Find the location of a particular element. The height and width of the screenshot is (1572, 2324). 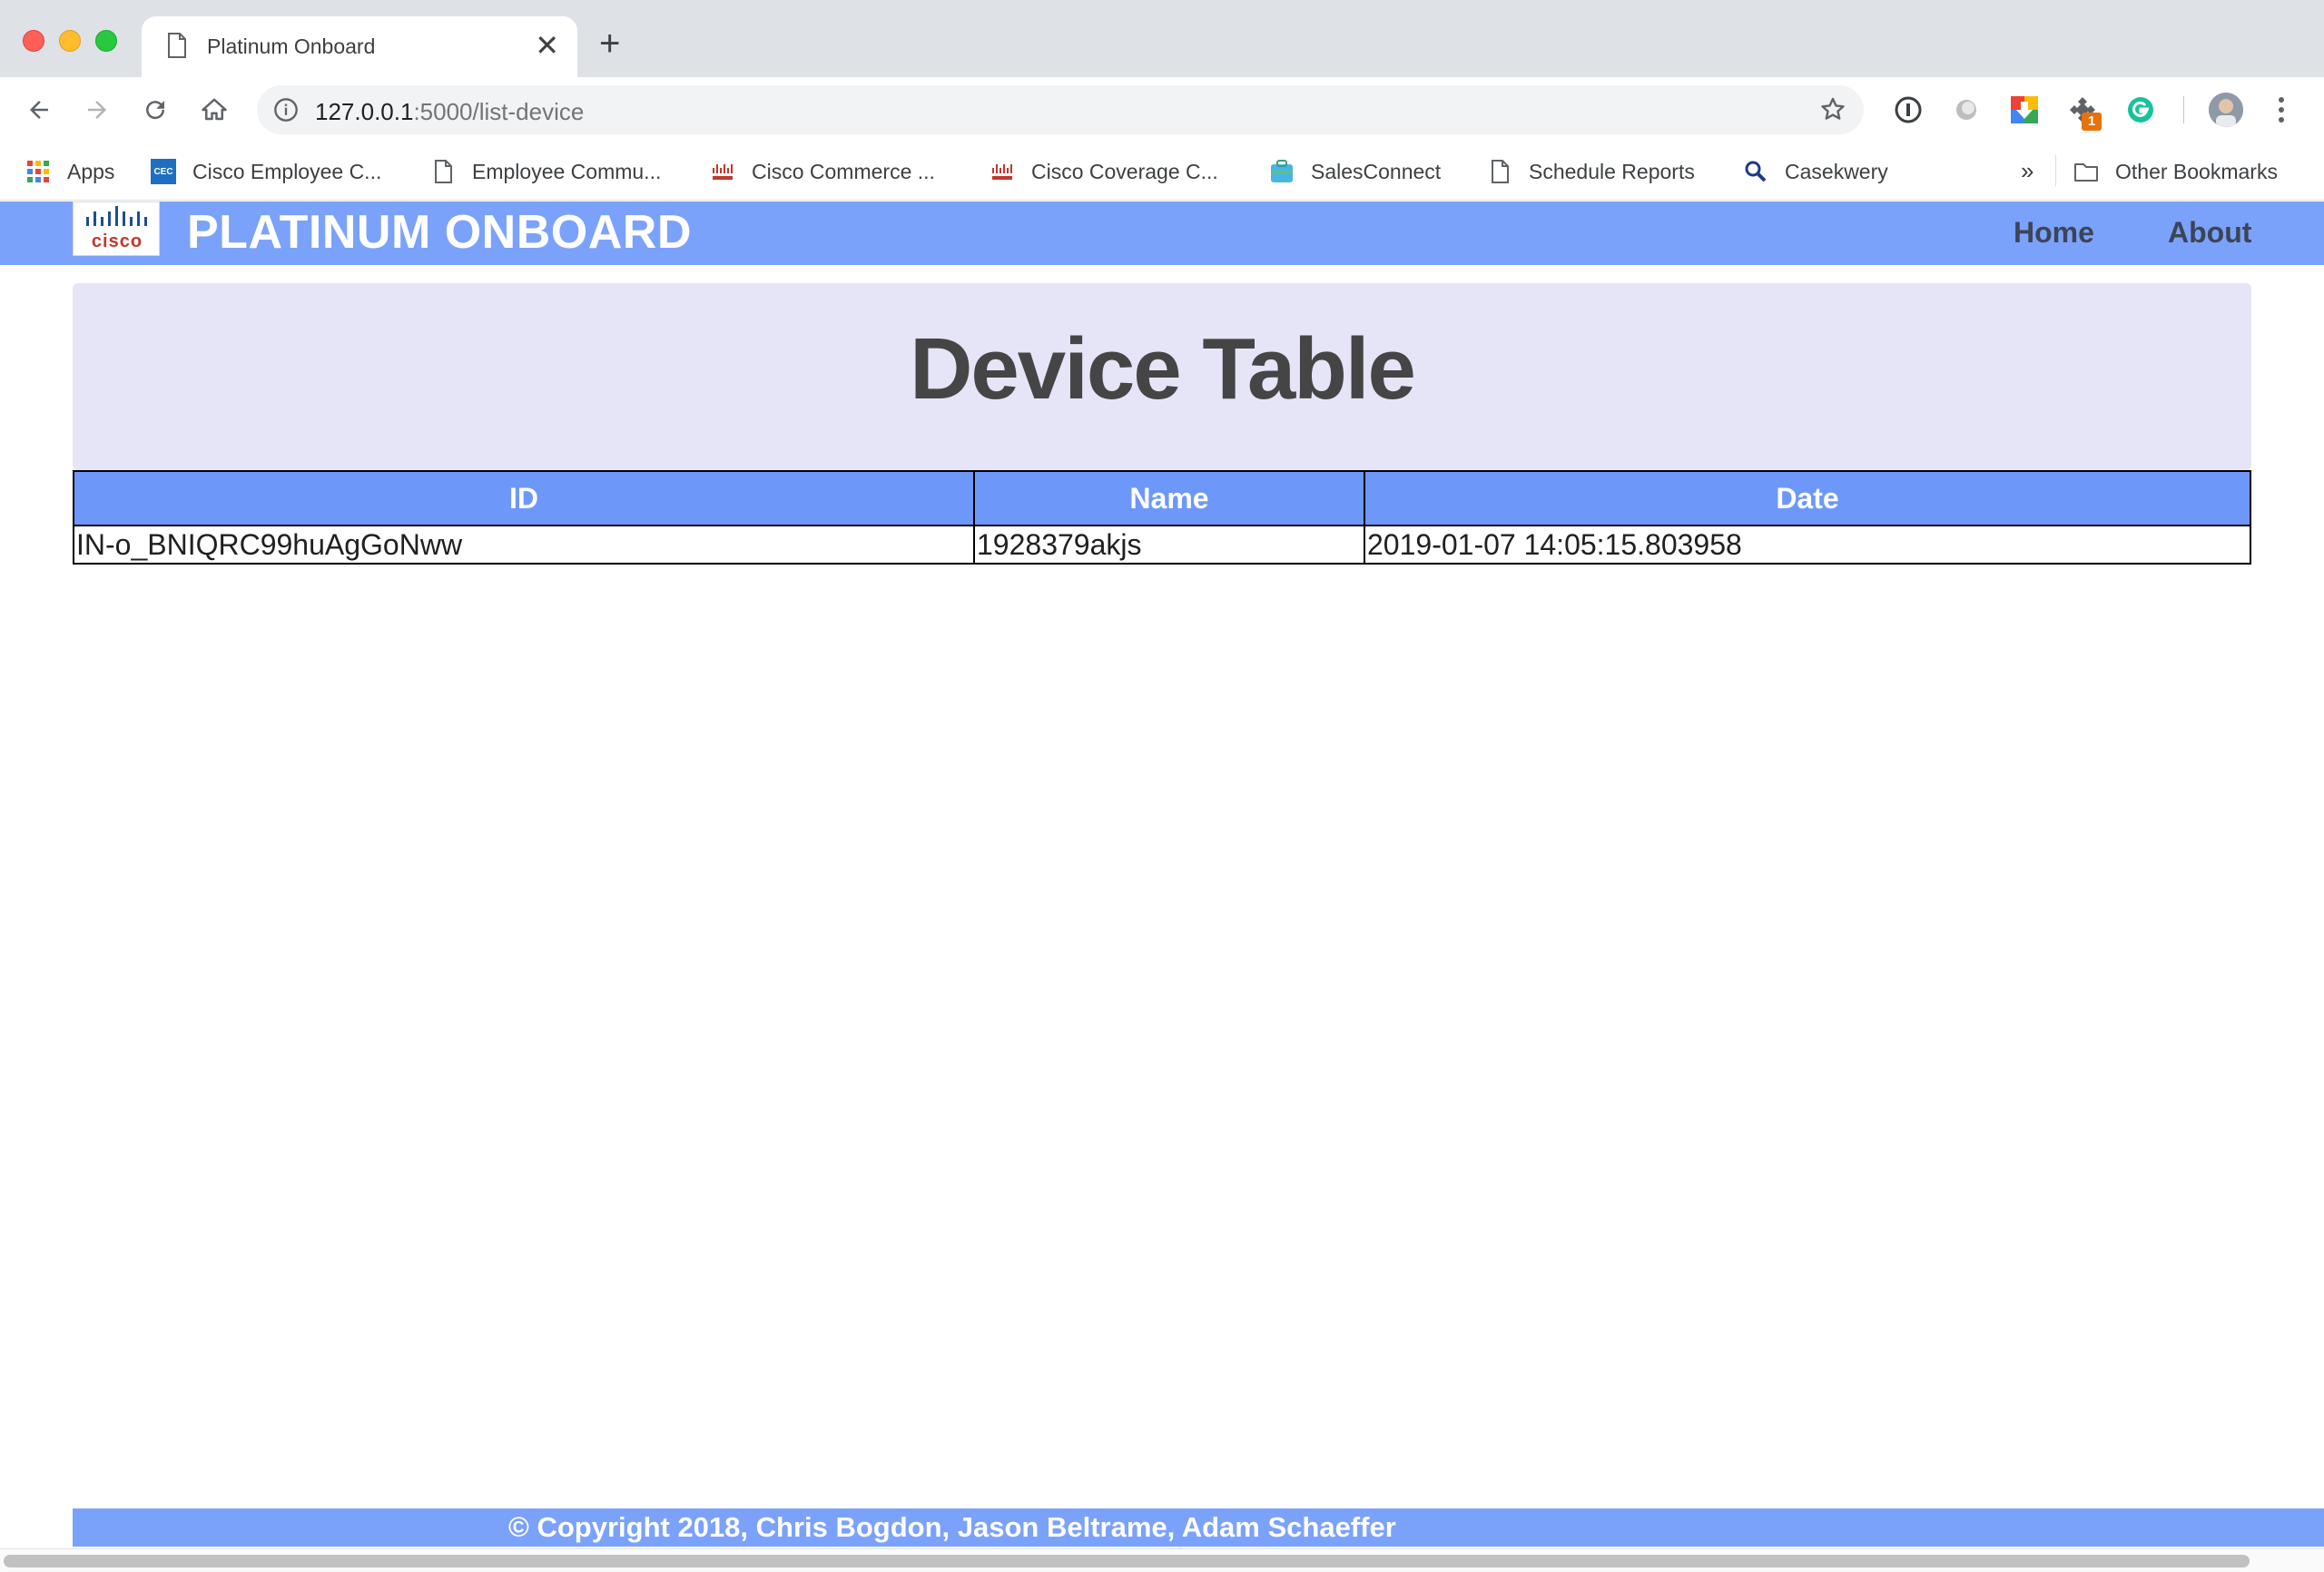

horizontal-scrollbar is located at coordinates (1162, 1560).